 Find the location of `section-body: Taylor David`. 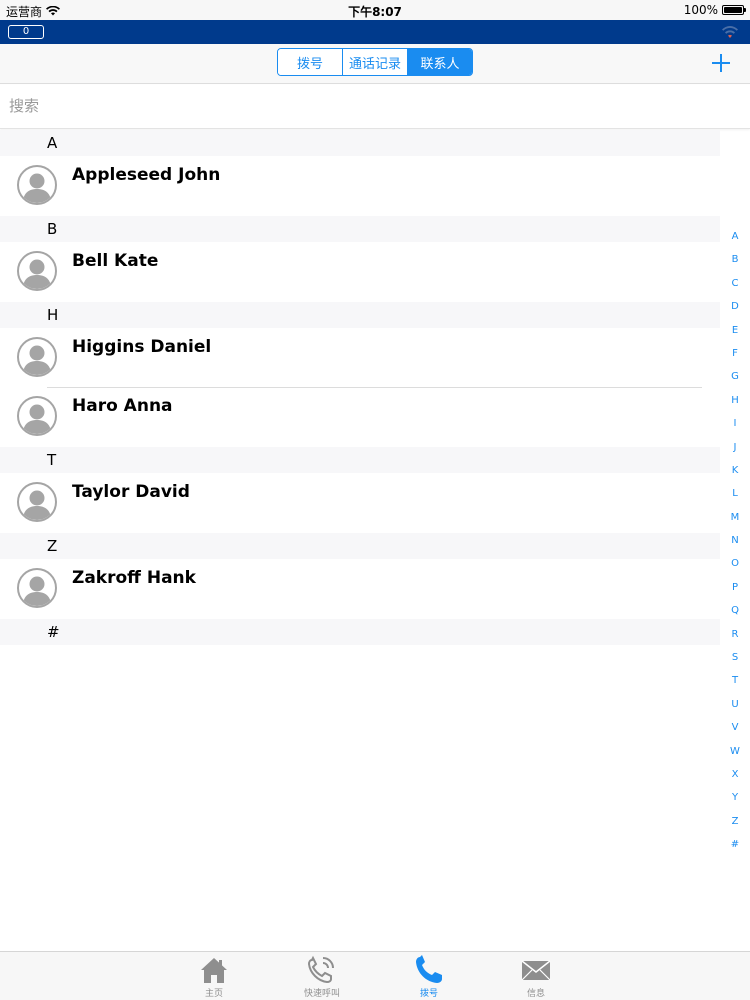

section-body: Taylor David is located at coordinates (360, 503).